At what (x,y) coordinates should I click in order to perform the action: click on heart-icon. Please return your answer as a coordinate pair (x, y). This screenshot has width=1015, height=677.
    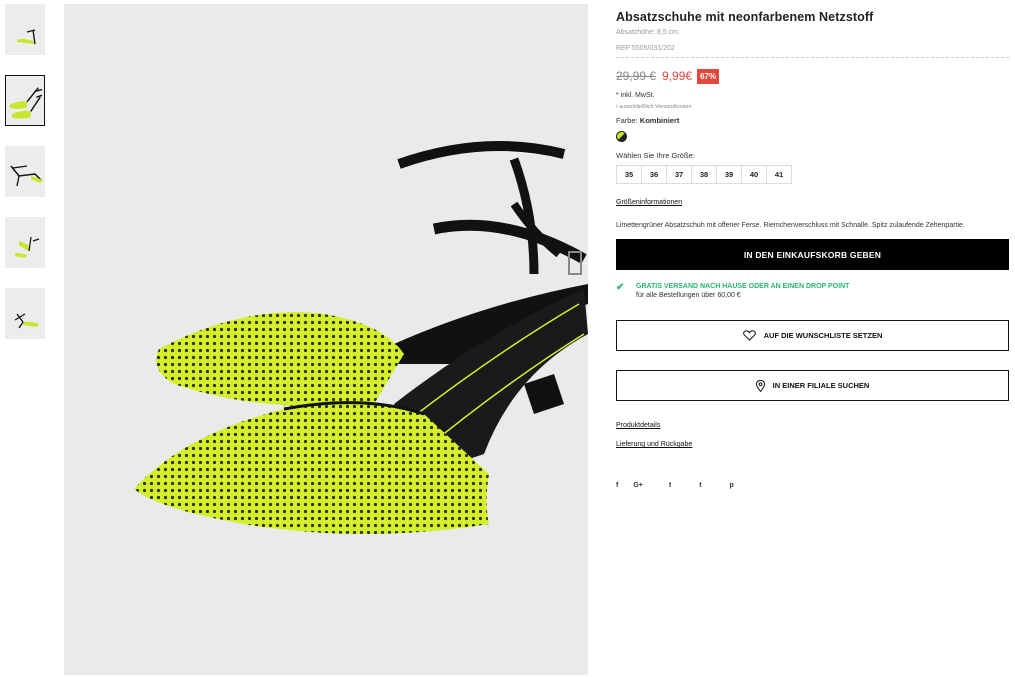
    Looking at the image, I should click on (749, 335).